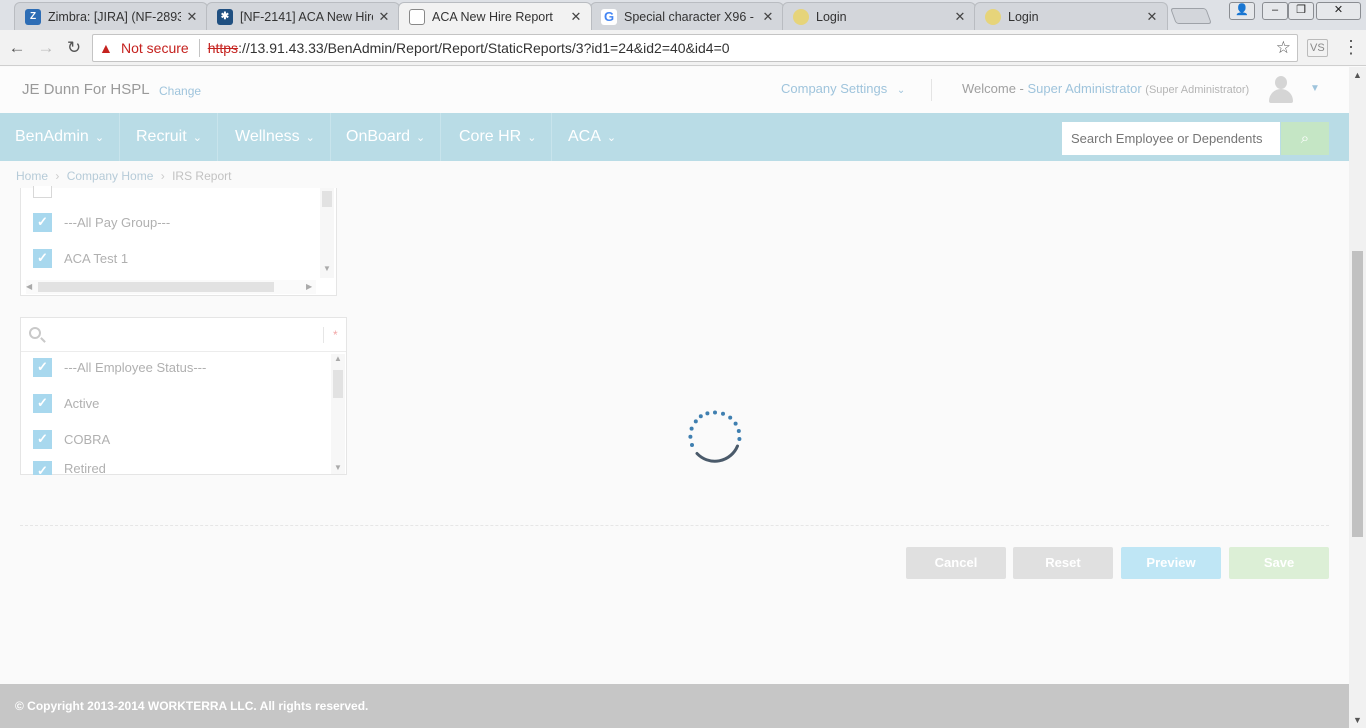  I want to click on browser-tab-login-2: Login ✕, so click(1071, 16).